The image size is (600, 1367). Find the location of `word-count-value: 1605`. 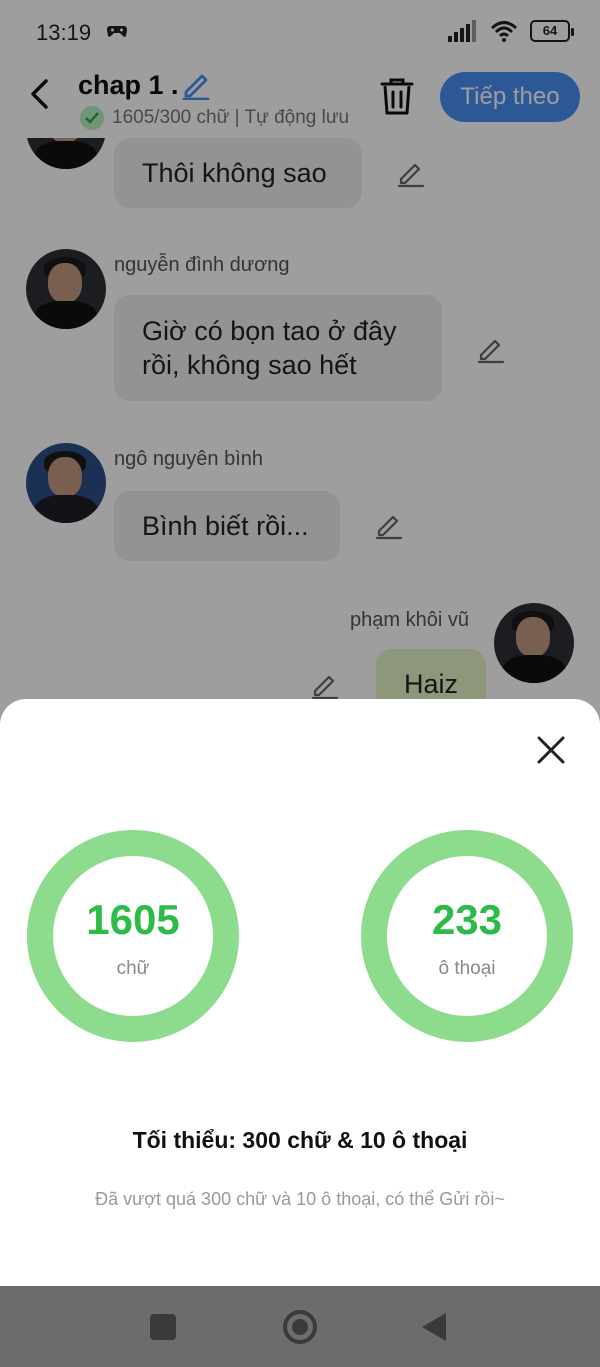

word-count-value: 1605 is located at coordinates (133, 919).